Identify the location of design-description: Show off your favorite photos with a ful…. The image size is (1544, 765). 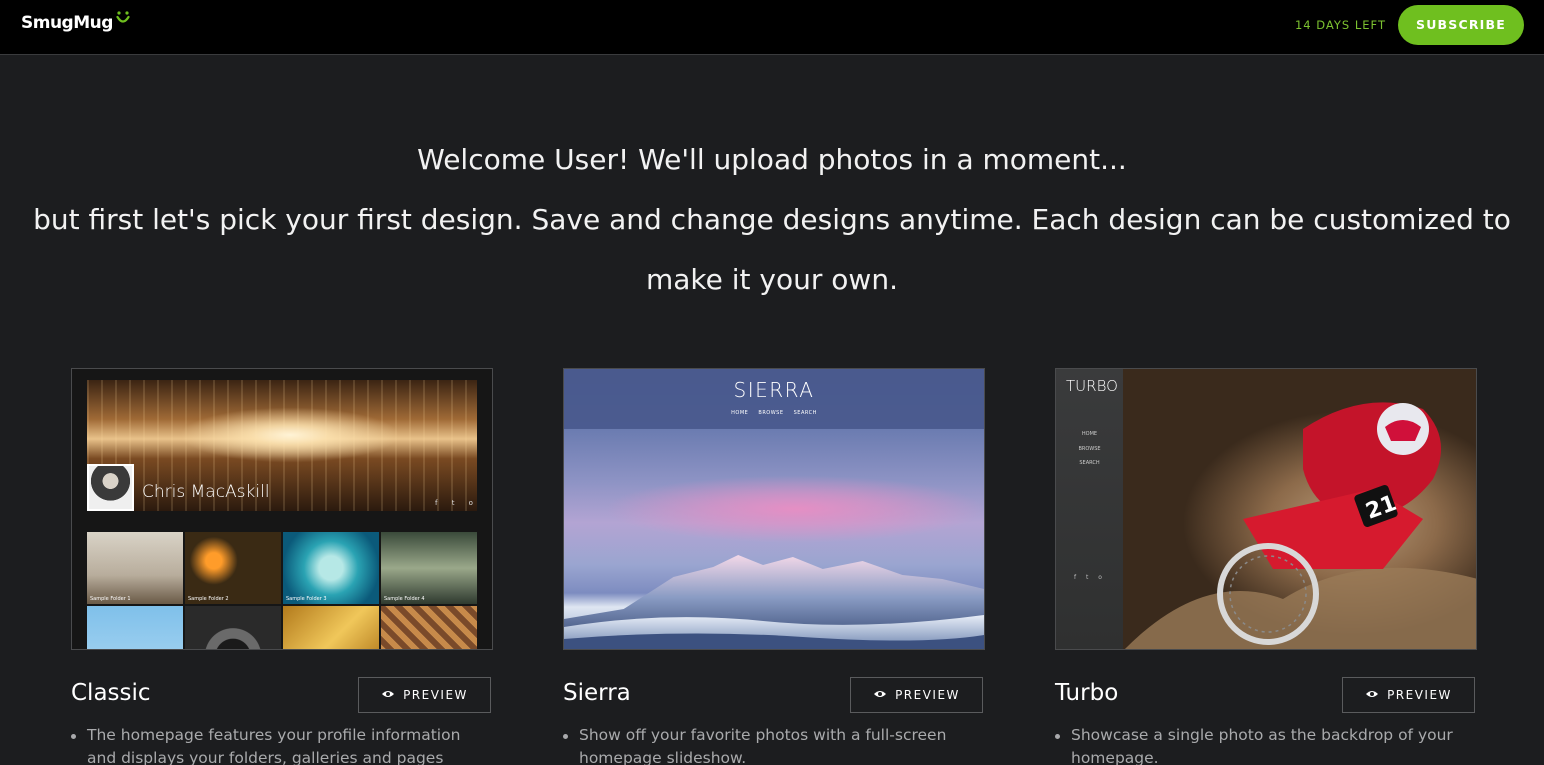
(774, 744).